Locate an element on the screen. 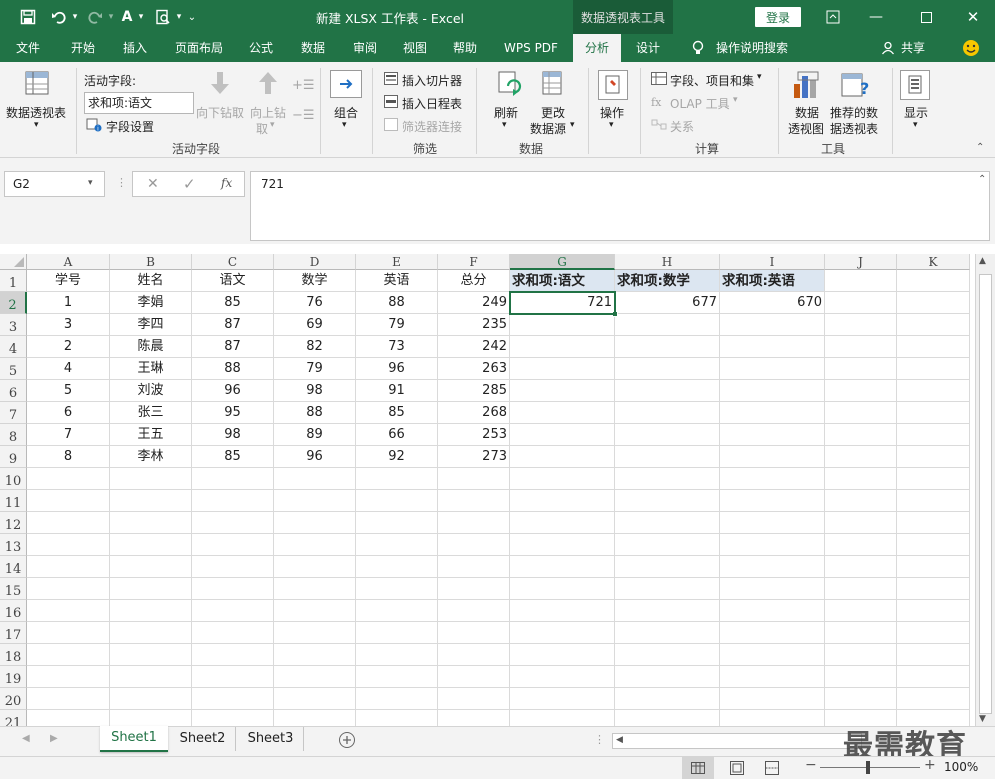 This screenshot has width=995, height=779. cell-g8 is located at coordinates (562, 435).